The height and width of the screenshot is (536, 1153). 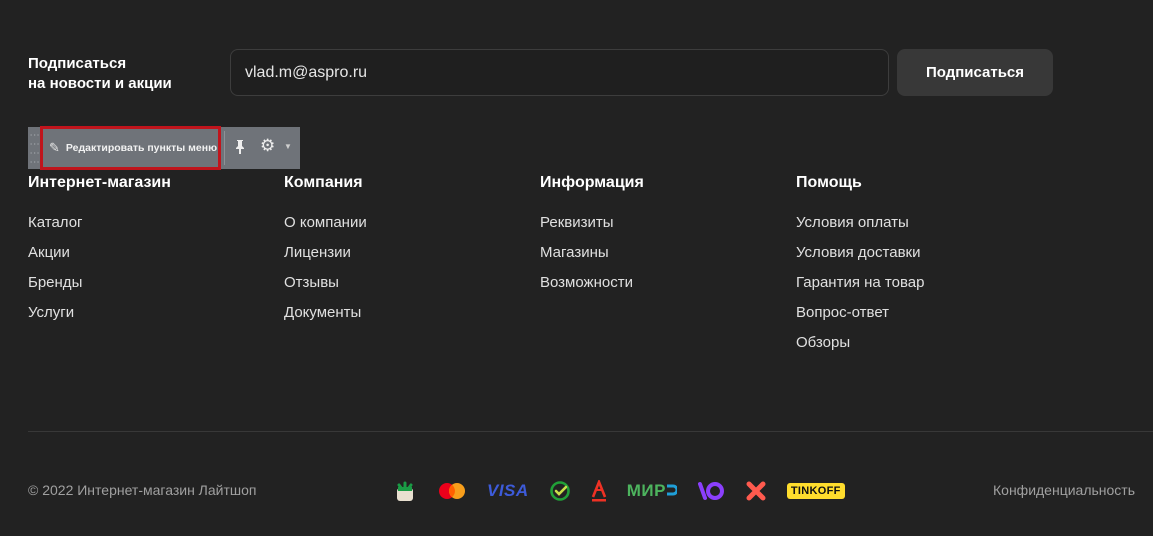 I want to click on menu-column-title: Компания, so click(x=323, y=182).